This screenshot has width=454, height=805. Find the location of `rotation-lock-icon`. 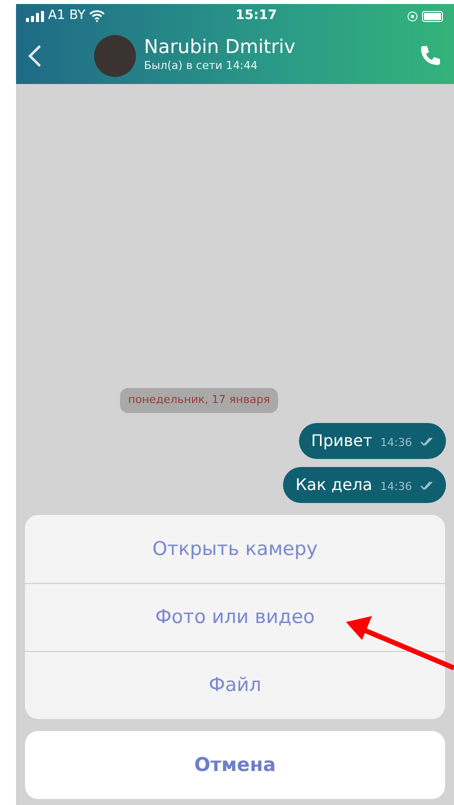

rotation-lock-icon is located at coordinates (412, 16).